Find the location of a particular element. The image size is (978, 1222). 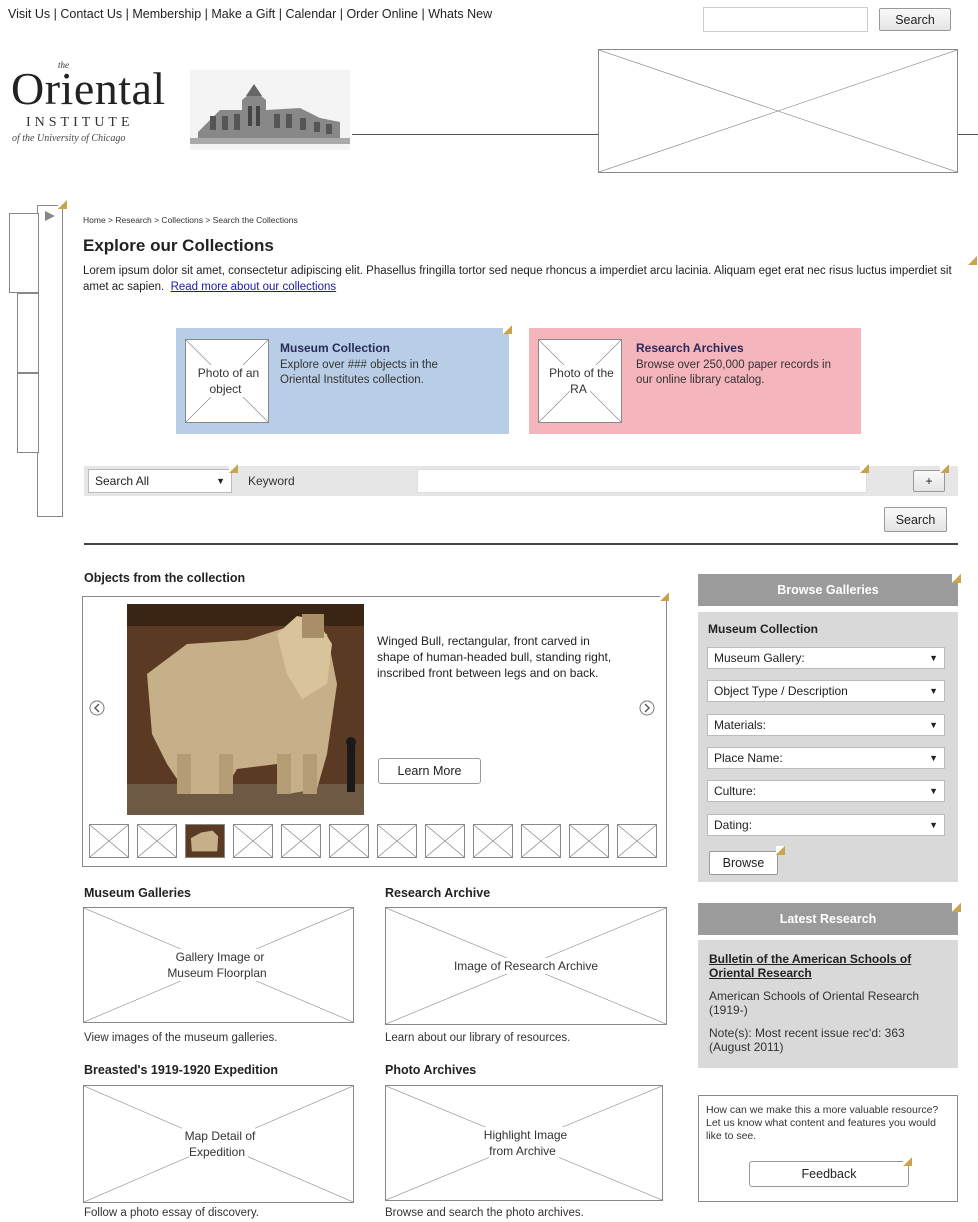

research-heading: Research Archive is located at coordinates (438, 893).